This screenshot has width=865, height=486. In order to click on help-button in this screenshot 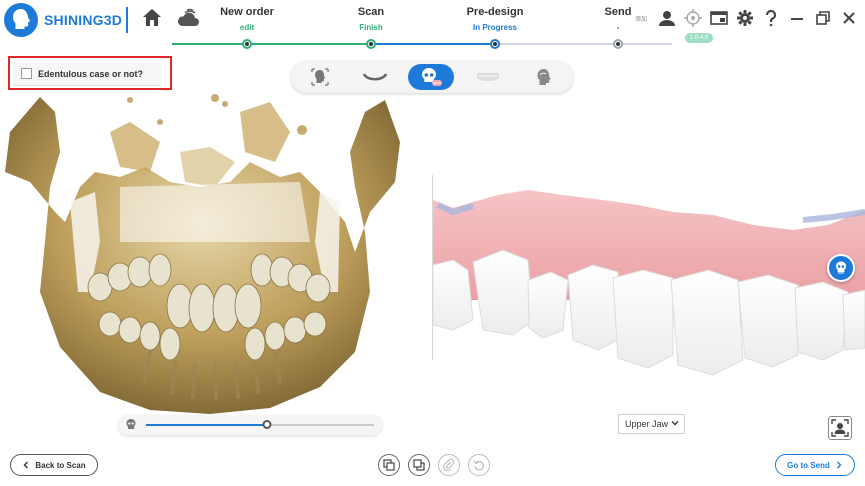, I will do `click(771, 18)`.